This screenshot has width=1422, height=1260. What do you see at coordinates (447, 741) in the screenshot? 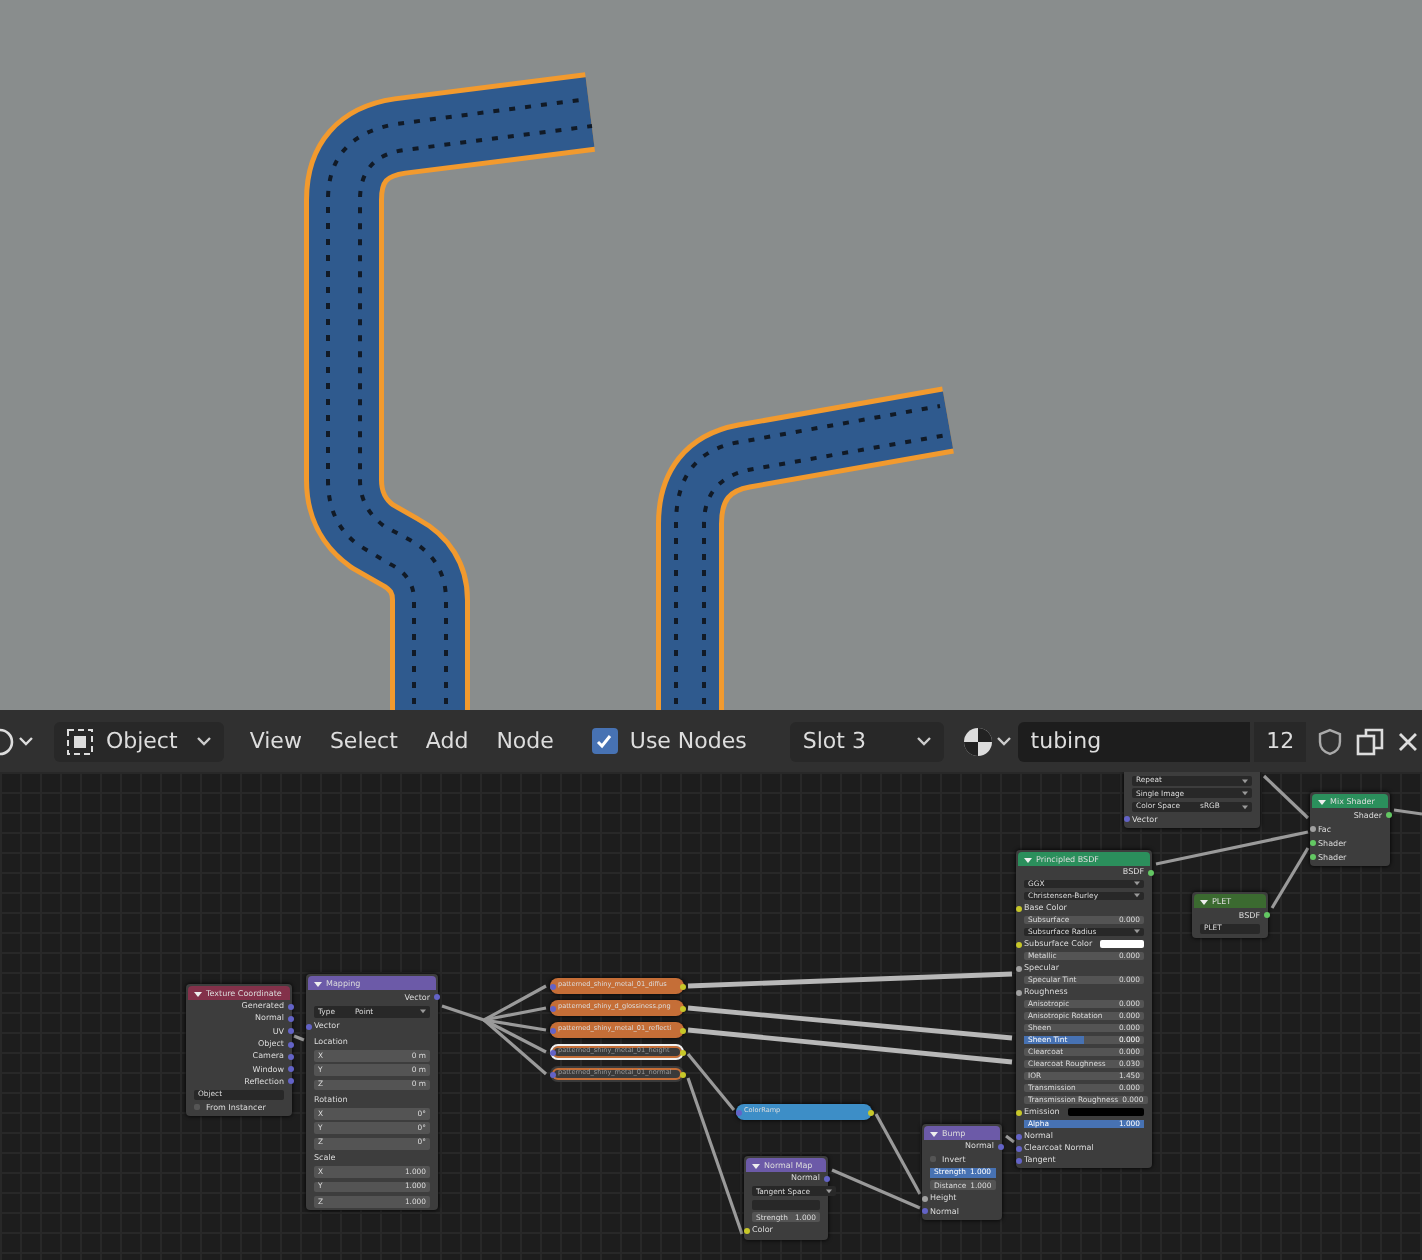
I see `menu-item: Add` at bounding box center [447, 741].